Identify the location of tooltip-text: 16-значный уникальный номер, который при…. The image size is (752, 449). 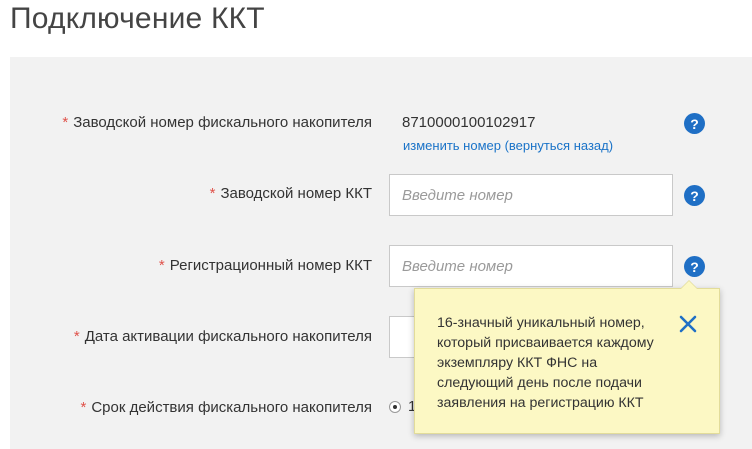
(545, 363).